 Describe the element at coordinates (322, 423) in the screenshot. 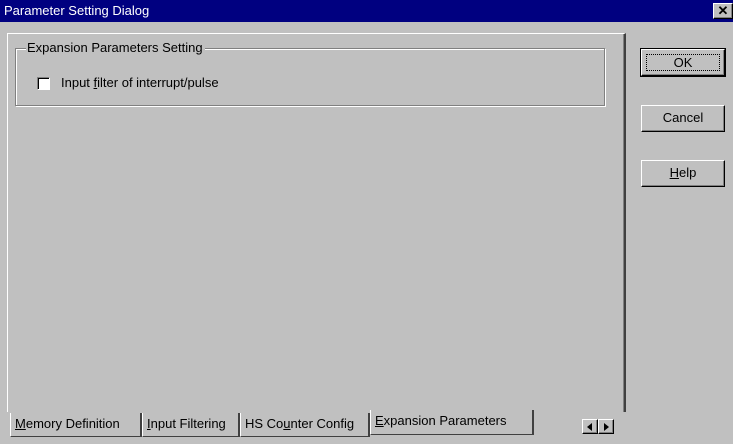

I see `tab-label: nter Config` at that location.